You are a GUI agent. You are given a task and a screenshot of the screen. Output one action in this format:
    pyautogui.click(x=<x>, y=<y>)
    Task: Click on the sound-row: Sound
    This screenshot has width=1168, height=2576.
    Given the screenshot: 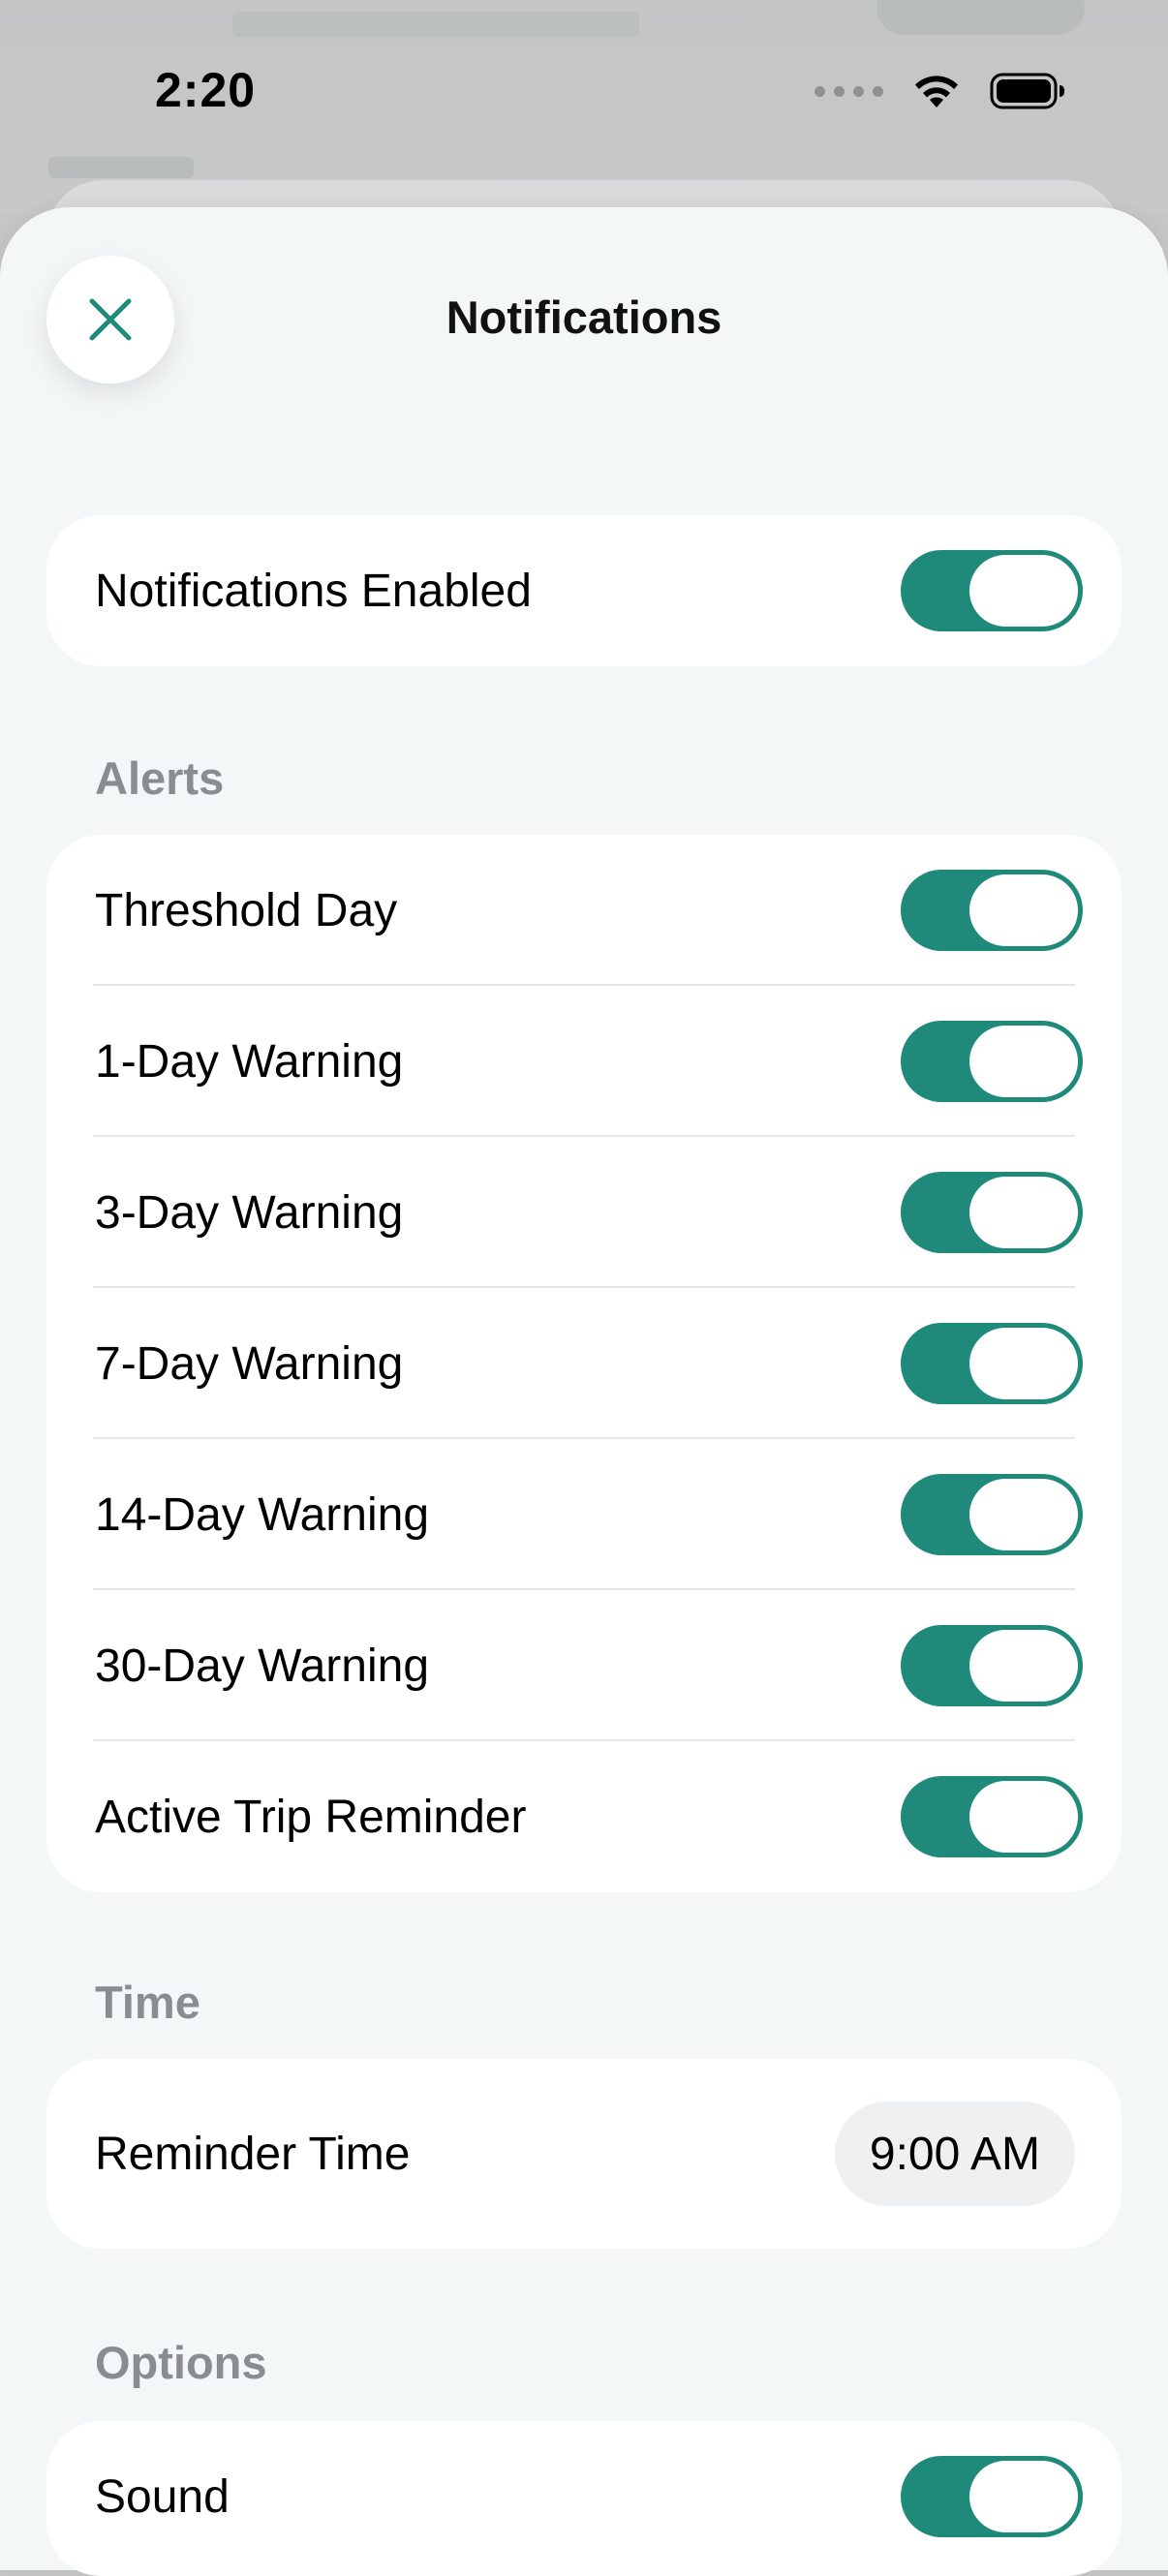 What is the action you would take?
    pyautogui.click(x=584, y=2496)
    